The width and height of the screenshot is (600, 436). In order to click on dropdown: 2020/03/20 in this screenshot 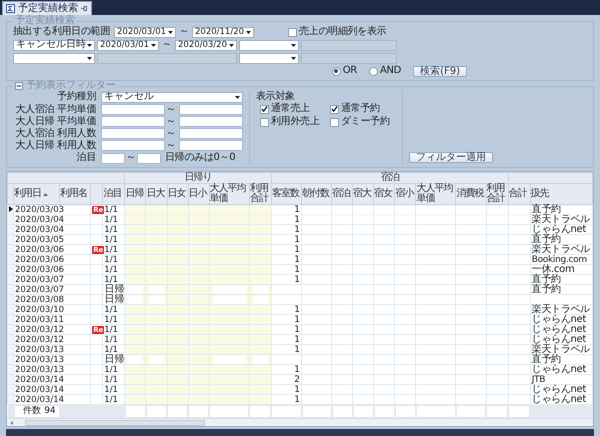, I will do `click(206, 45)`.